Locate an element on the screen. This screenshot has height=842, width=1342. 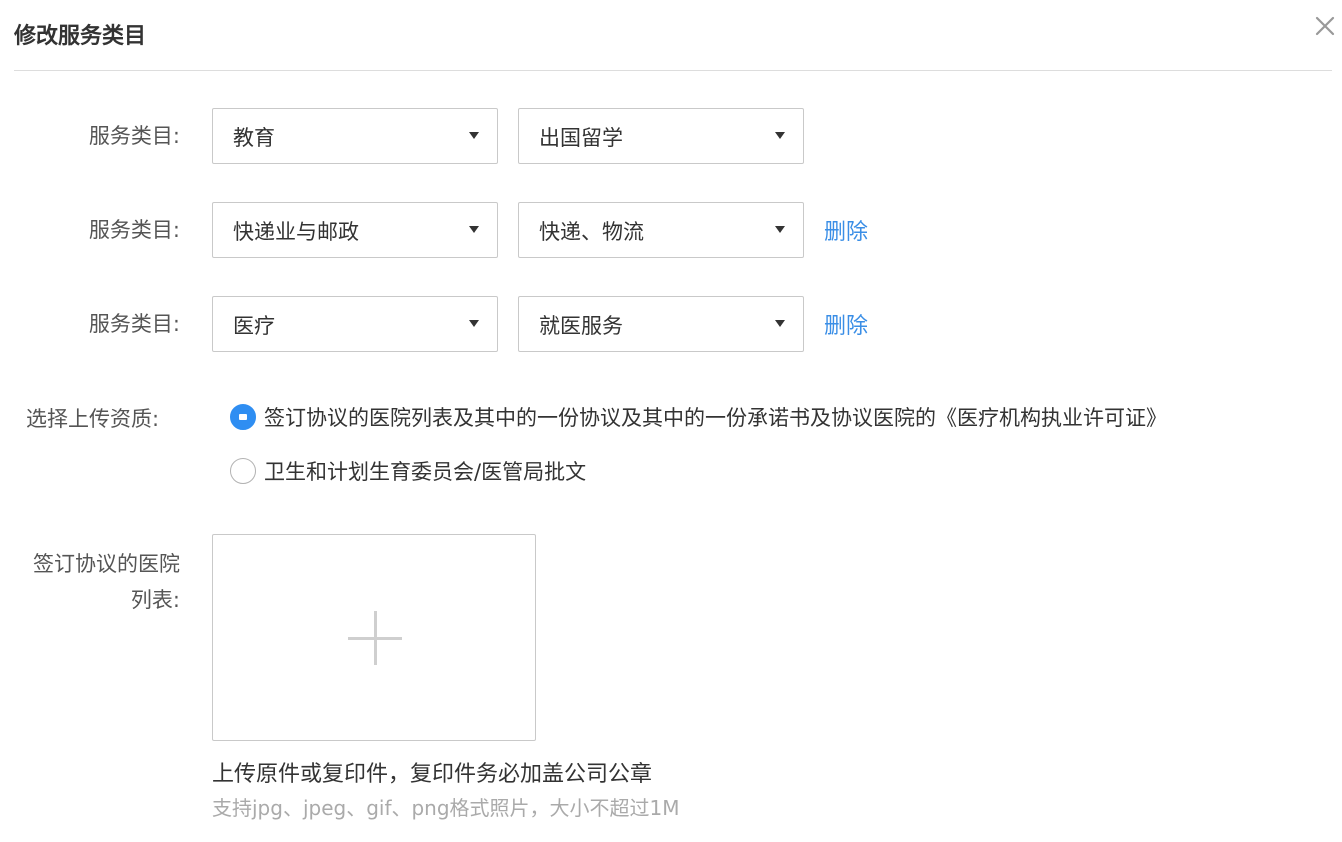
close-icon is located at coordinates (1325, 26).